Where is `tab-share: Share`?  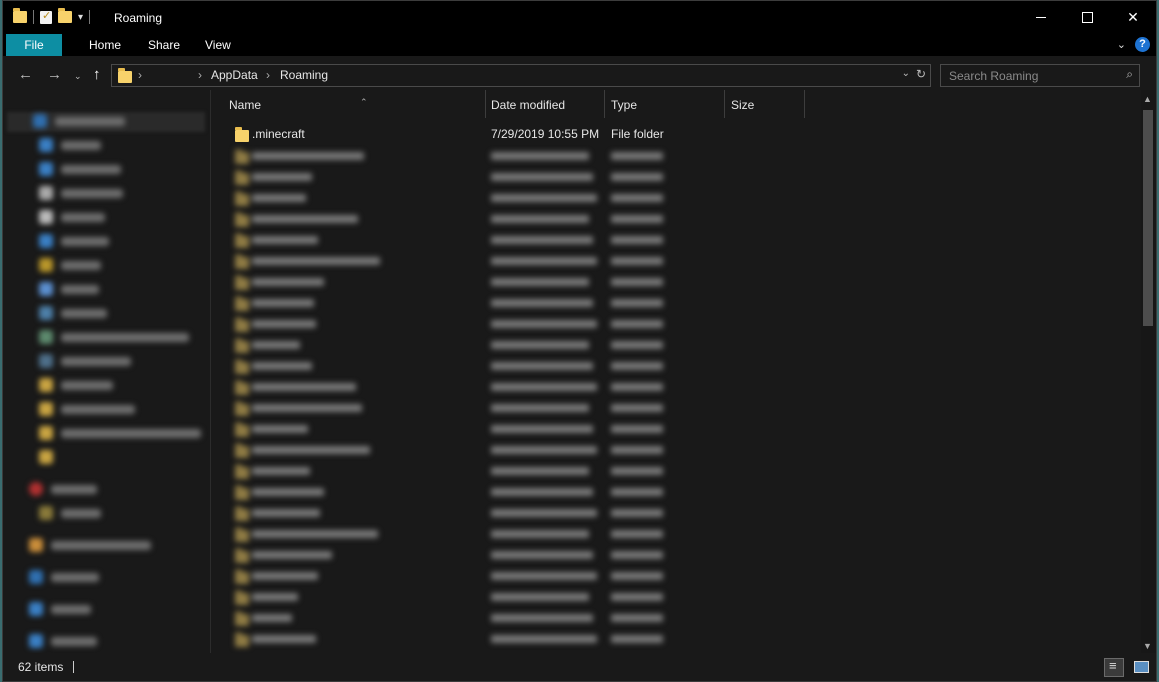 tab-share: Share is located at coordinates (164, 45).